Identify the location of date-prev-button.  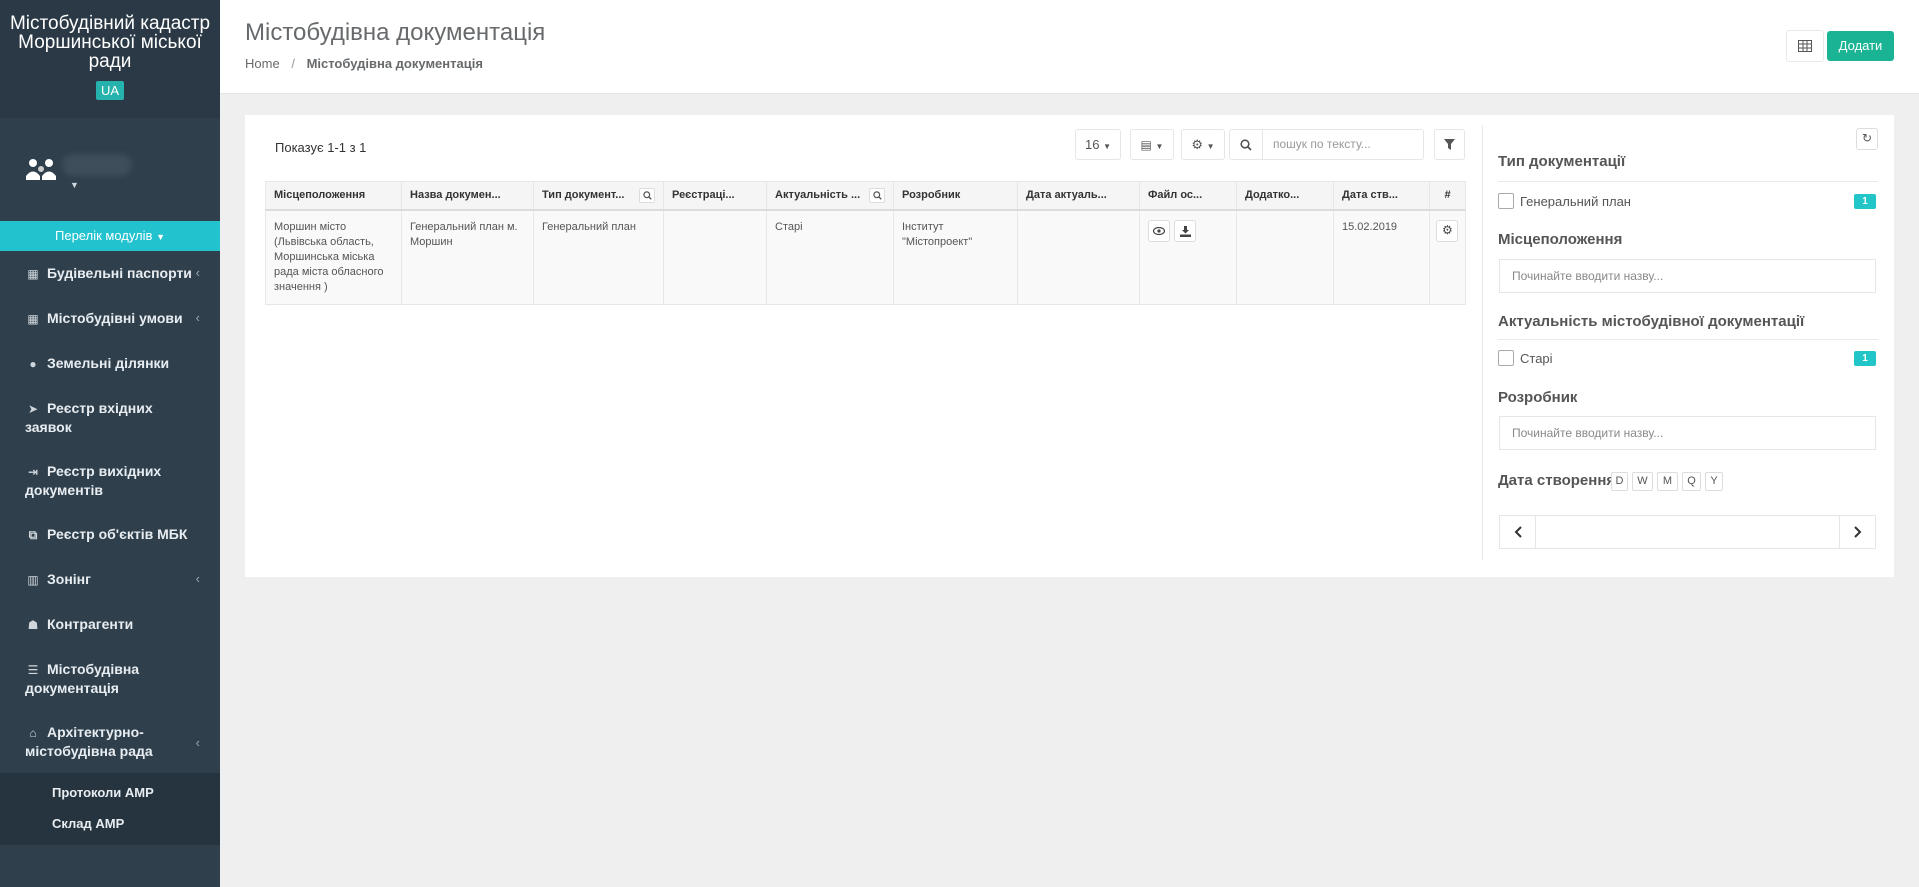
(1518, 532).